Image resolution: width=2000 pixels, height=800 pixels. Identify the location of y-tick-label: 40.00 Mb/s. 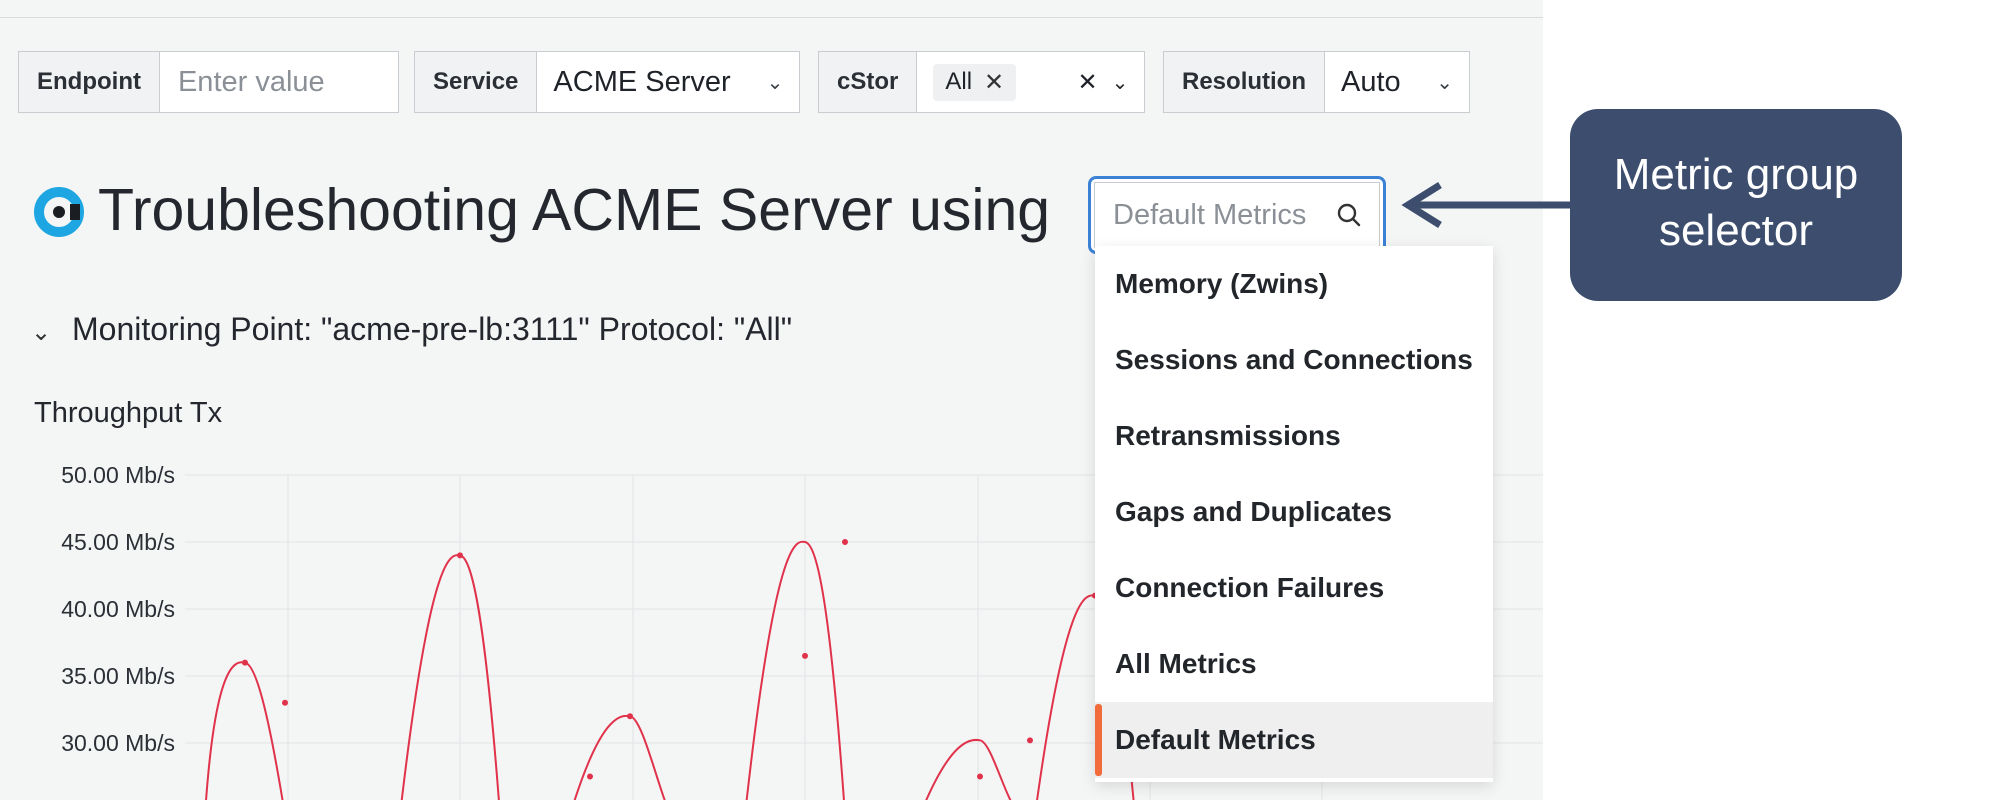
(118, 609).